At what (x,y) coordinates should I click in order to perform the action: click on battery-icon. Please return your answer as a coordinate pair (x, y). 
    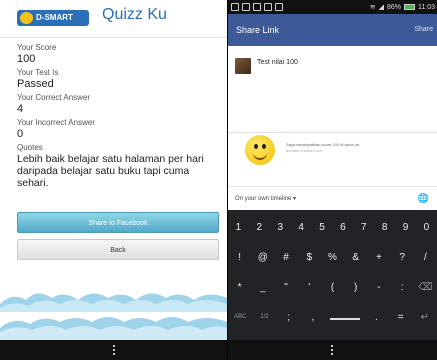
    Looking at the image, I should click on (409, 7).